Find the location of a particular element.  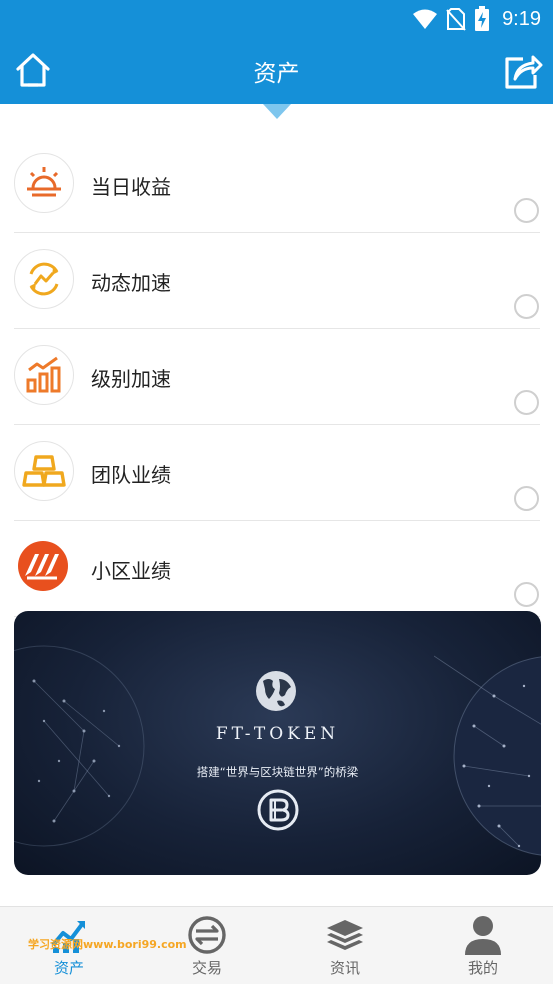

bar-chart-icon is located at coordinates (43, 374).